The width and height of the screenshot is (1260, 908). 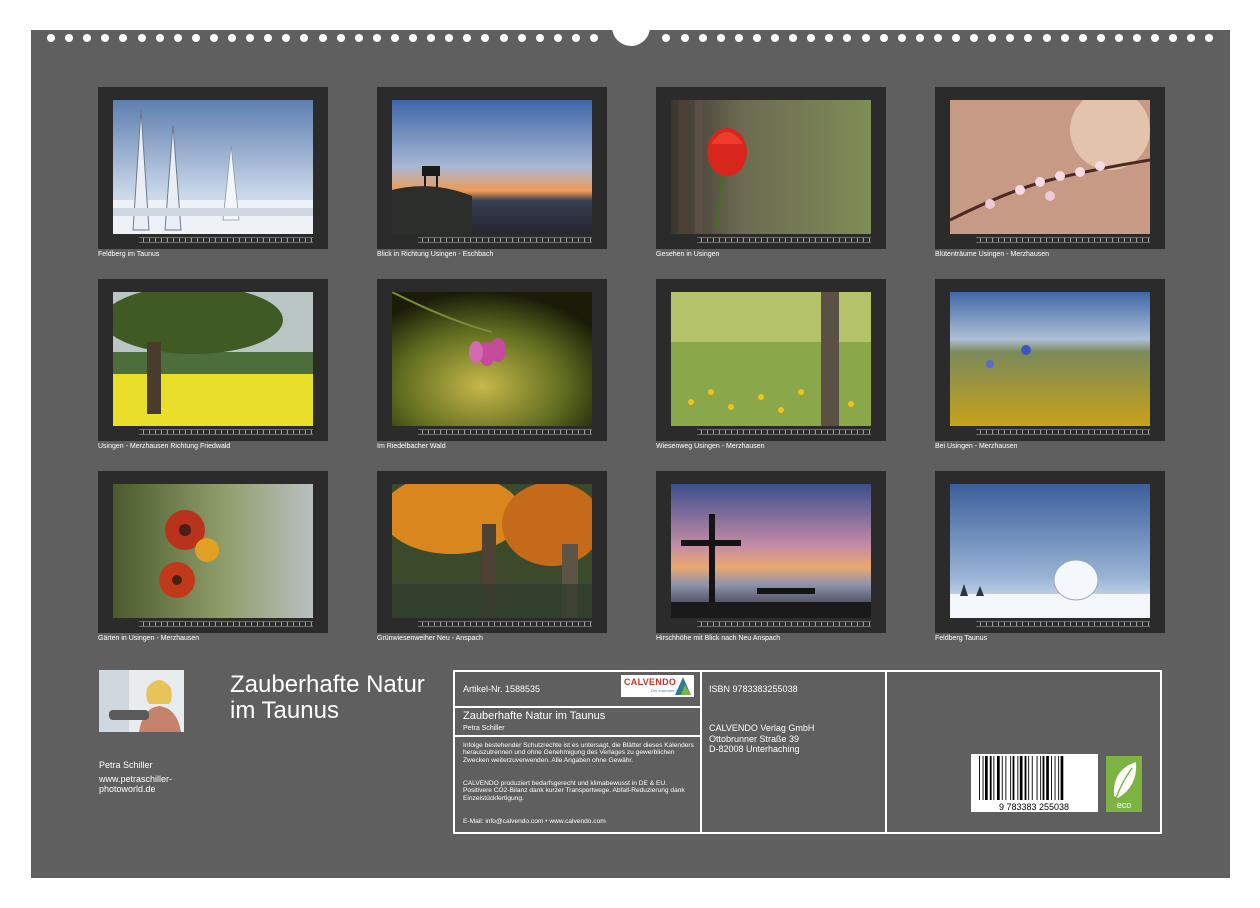 What do you see at coordinates (435, 254) in the screenshot?
I see `tile-caption: Blick in Richtung Usingen - Eschbach` at bounding box center [435, 254].